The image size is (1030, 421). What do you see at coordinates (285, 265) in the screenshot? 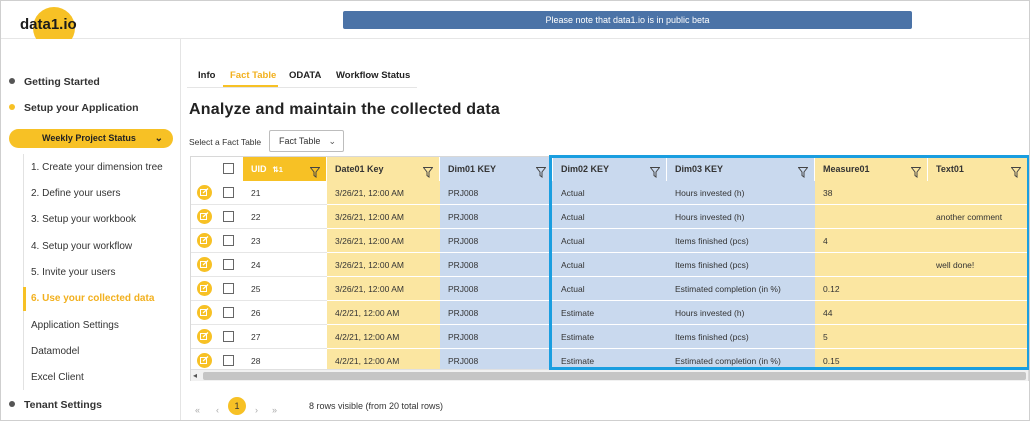
I see `cell-uid: 24` at bounding box center [285, 265].